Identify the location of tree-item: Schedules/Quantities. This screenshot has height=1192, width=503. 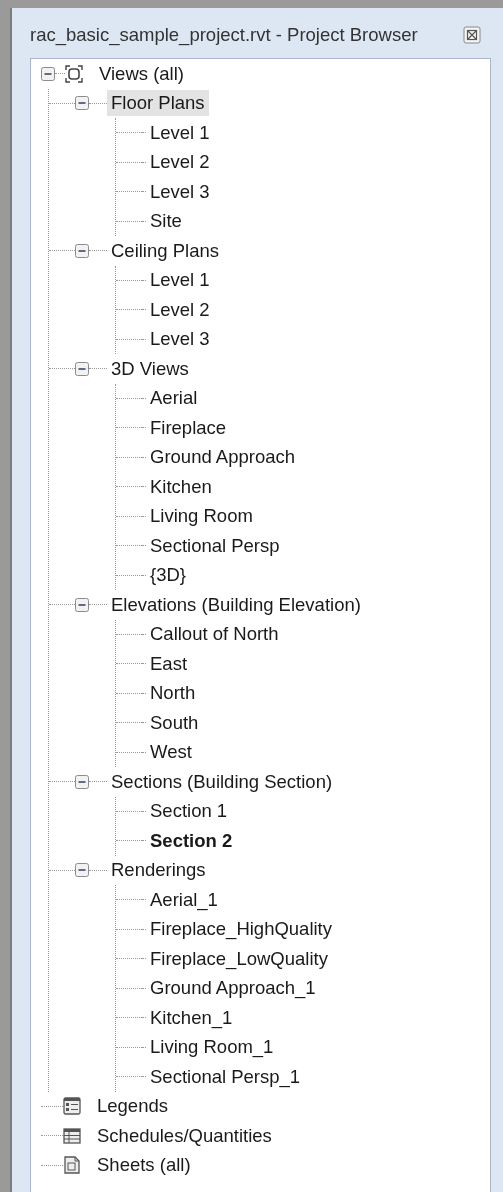
(184, 1135).